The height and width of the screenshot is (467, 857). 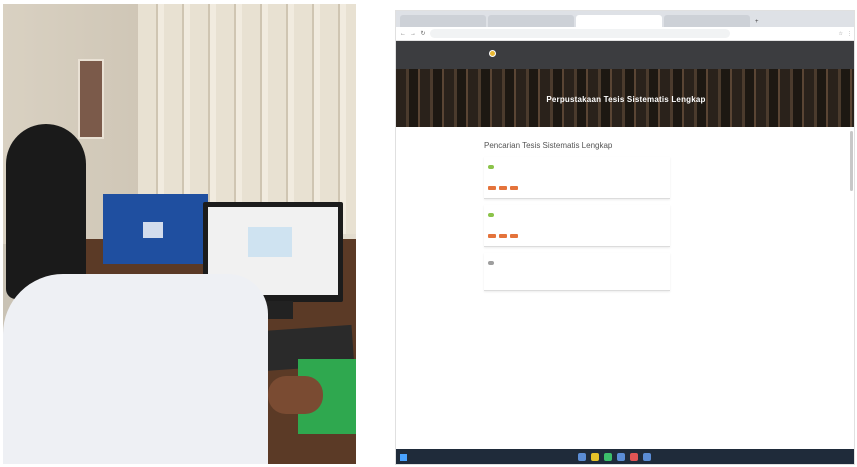 I want to click on taskbar-apps, so click(x=614, y=457).